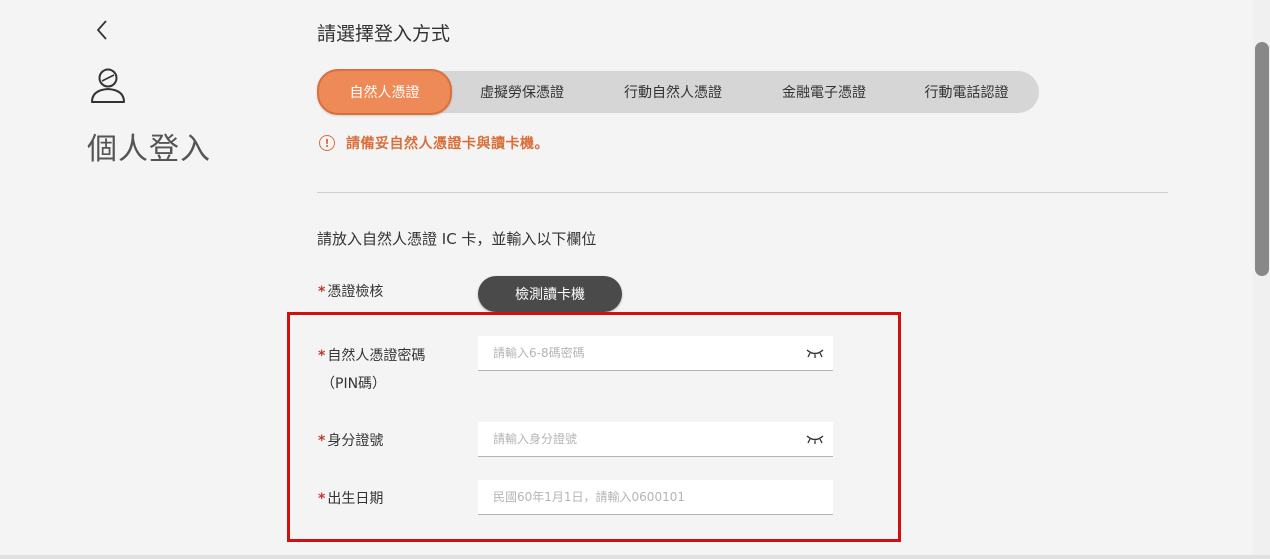  I want to click on bottom-border, so click(635, 557).